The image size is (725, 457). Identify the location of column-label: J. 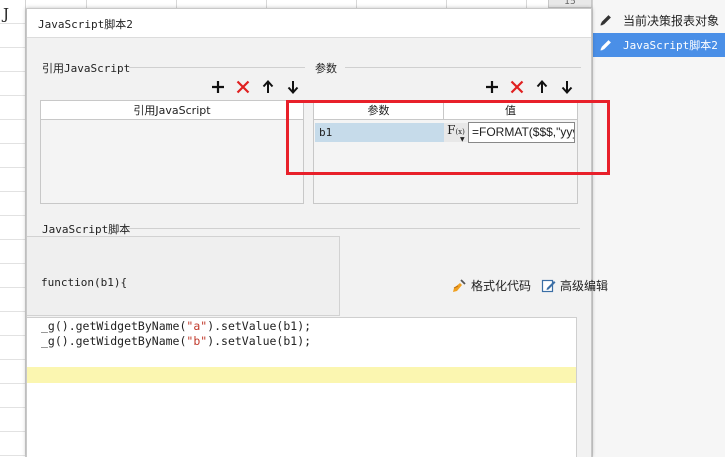
(6, 14).